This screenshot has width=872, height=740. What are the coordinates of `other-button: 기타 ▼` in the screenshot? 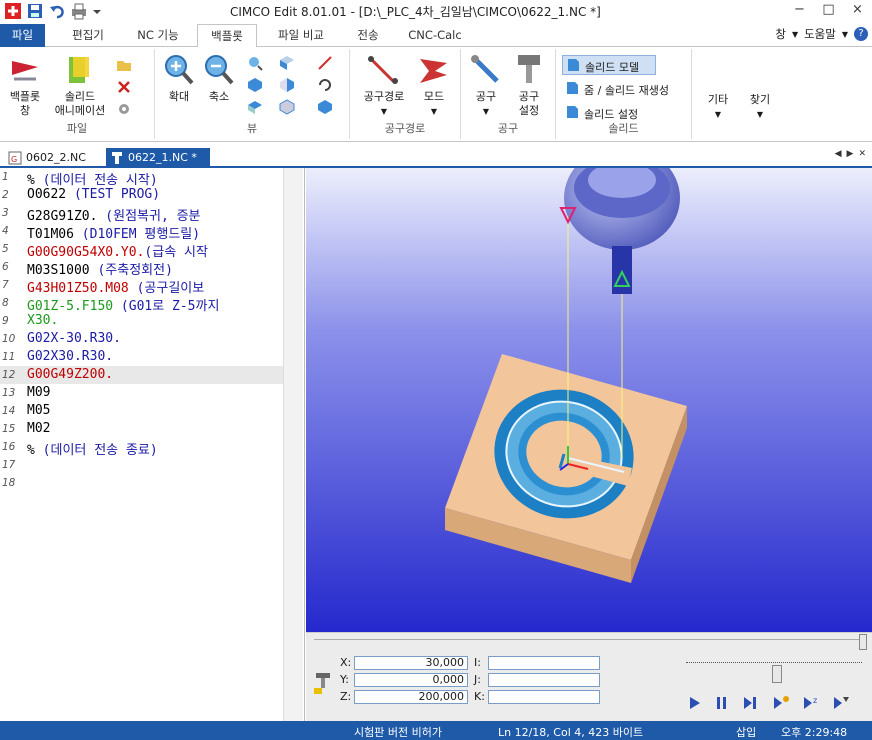 It's located at (718, 107).